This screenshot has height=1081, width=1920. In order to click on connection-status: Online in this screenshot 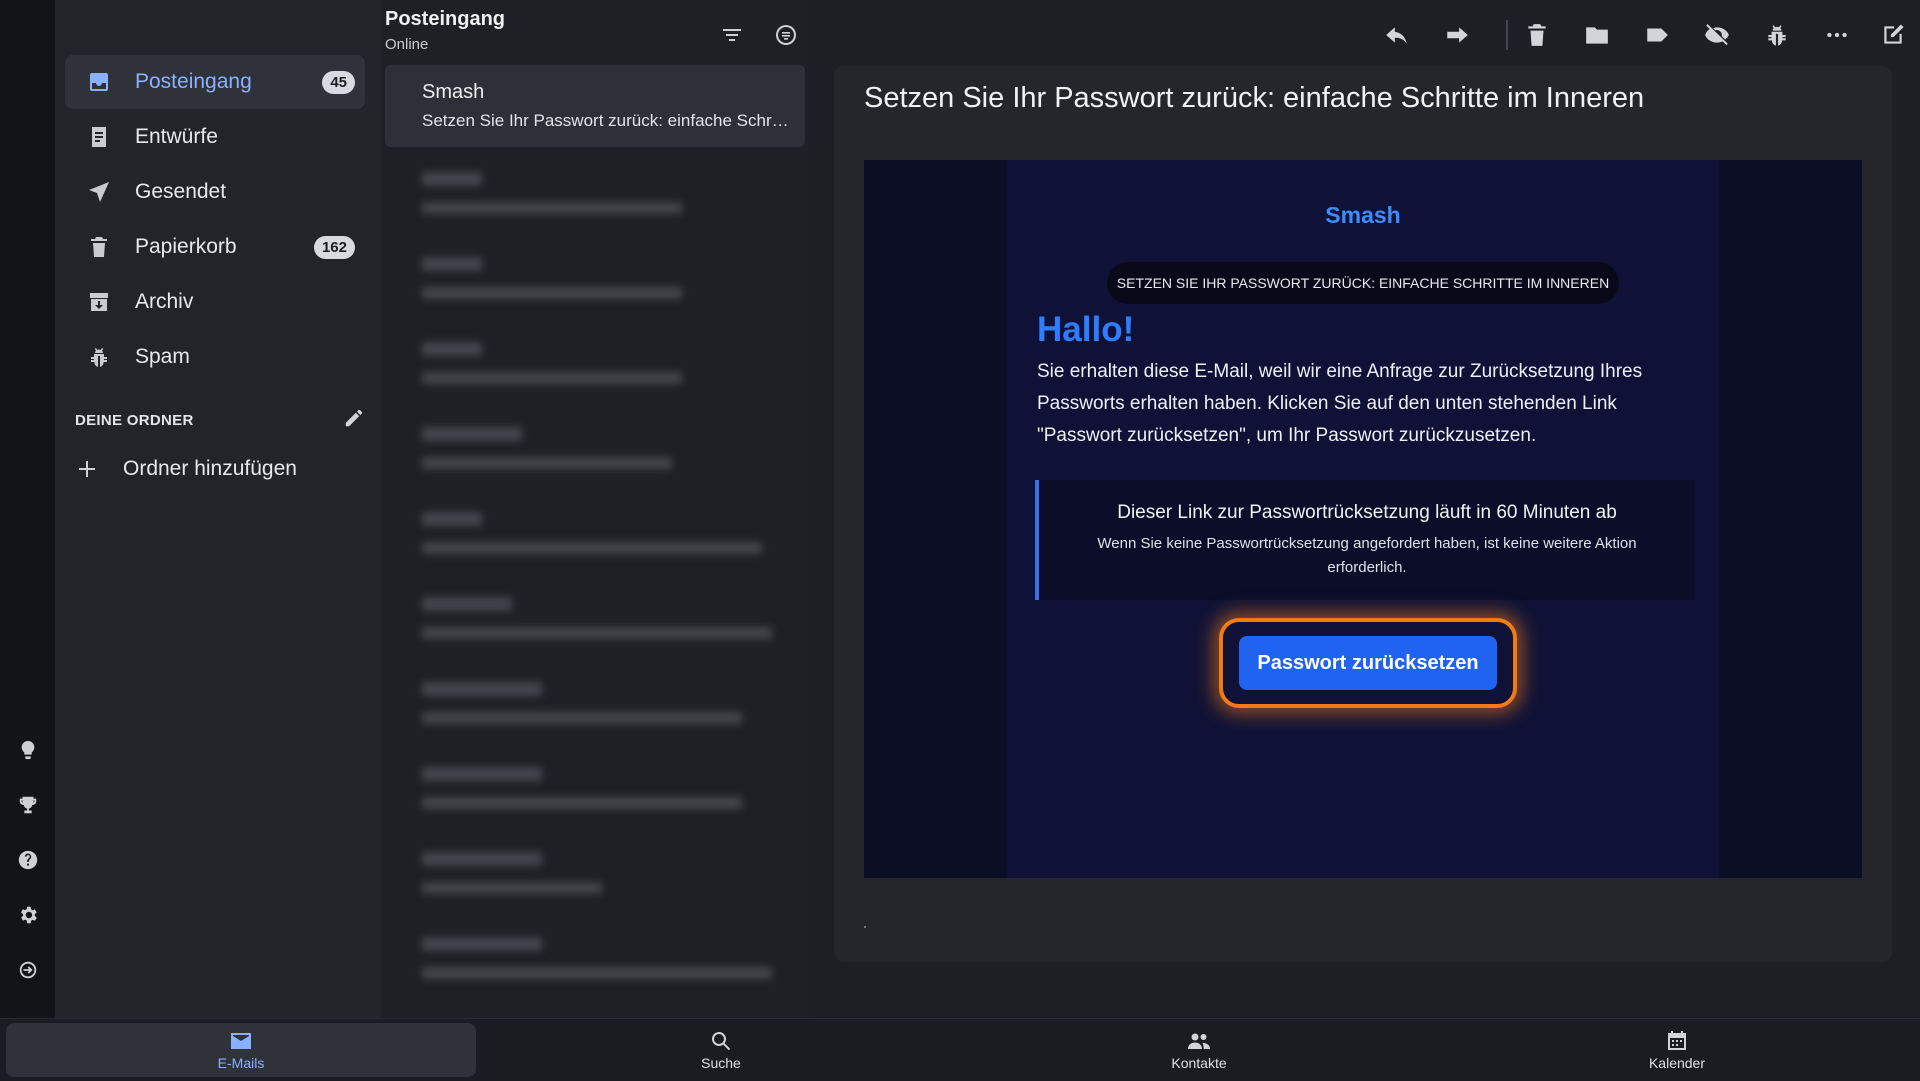, I will do `click(407, 44)`.